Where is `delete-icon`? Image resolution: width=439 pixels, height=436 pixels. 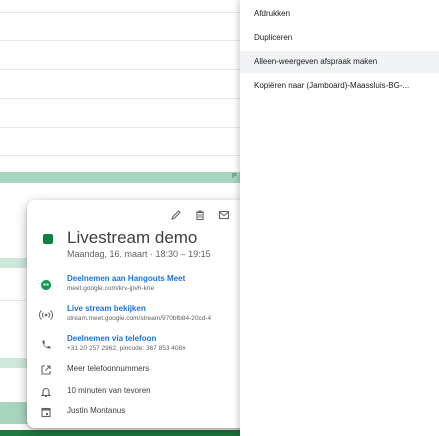
delete-icon is located at coordinates (200, 215).